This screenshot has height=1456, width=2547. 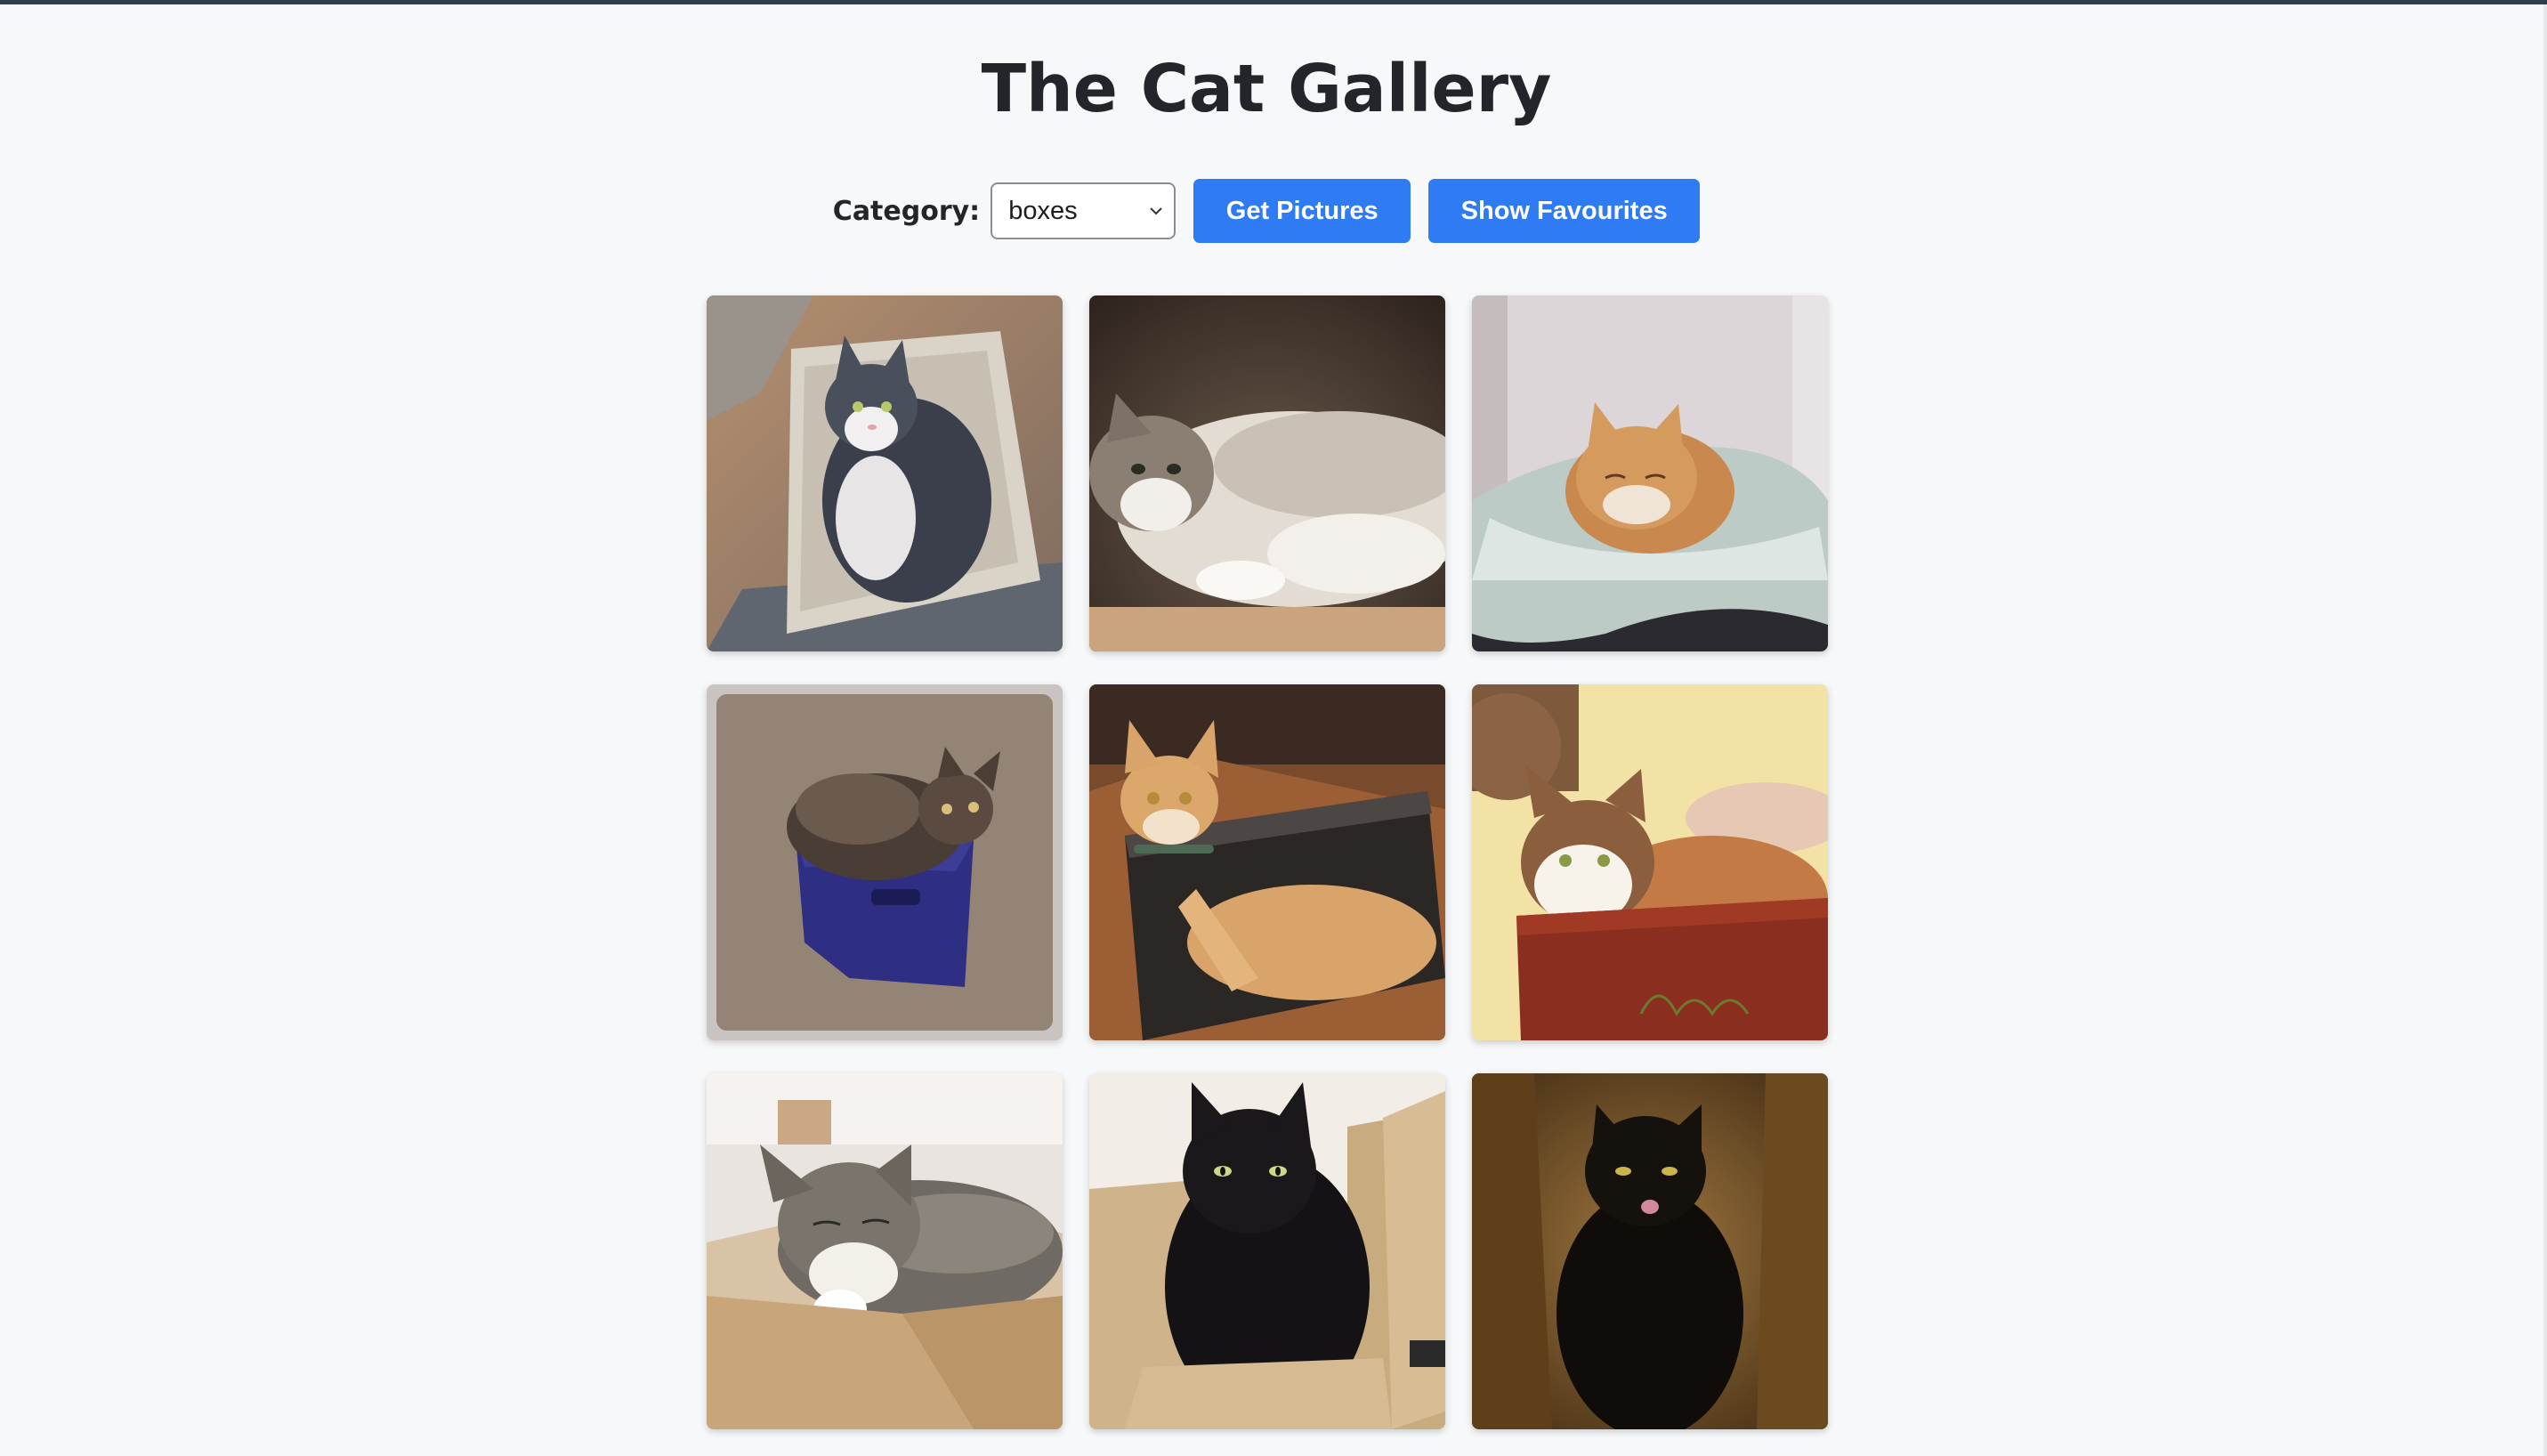 I want to click on page-title: The Cat Gallery, so click(x=1267, y=89).